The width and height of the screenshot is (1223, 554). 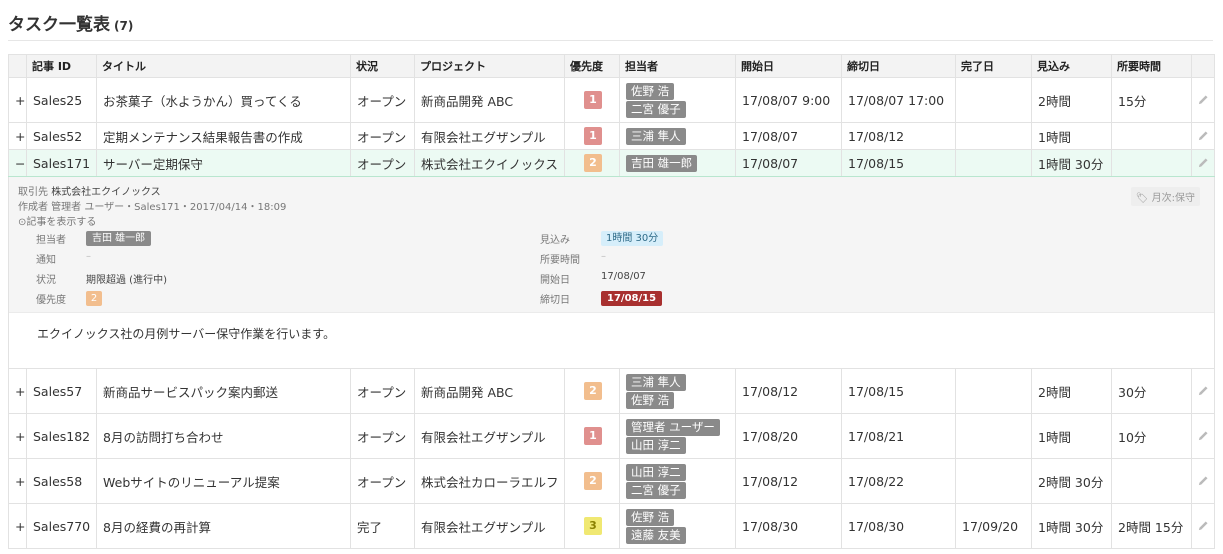 I want to click on detail-meta: 作成者 管理者 ユーザー・Sales171・2017/04/14・18:09, so click(x=152, y=207).